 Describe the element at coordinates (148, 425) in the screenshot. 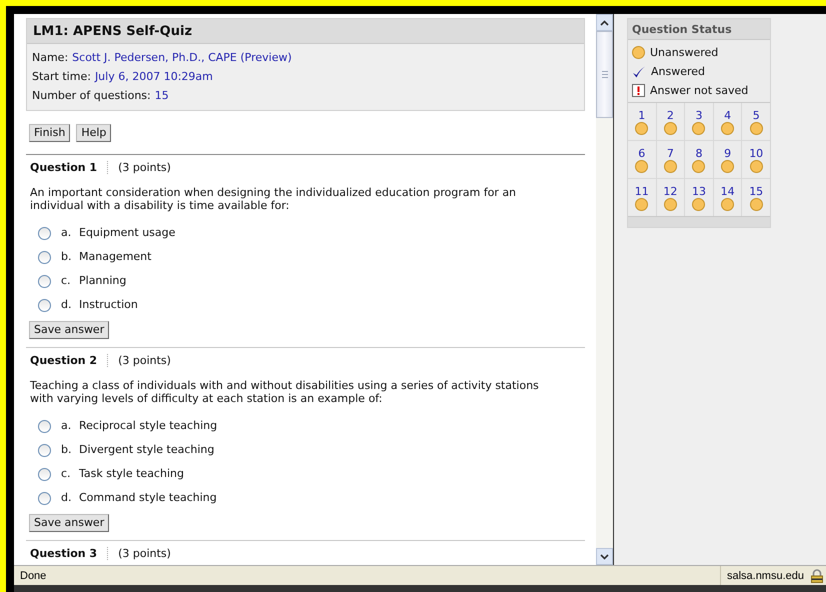

I see `option-text: Reciprocal style teaching` at that location.